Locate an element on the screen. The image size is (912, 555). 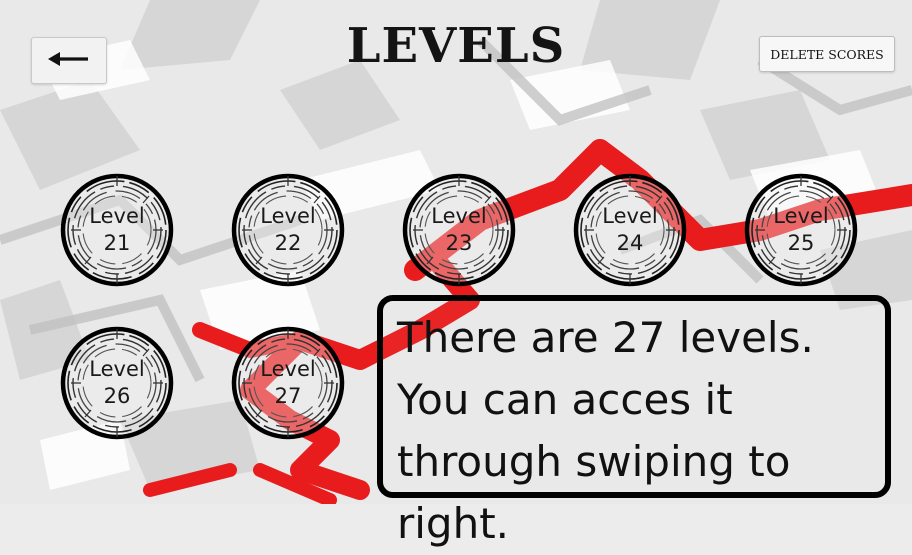
level-label: Level 24 is located at coordinates (630, 230).